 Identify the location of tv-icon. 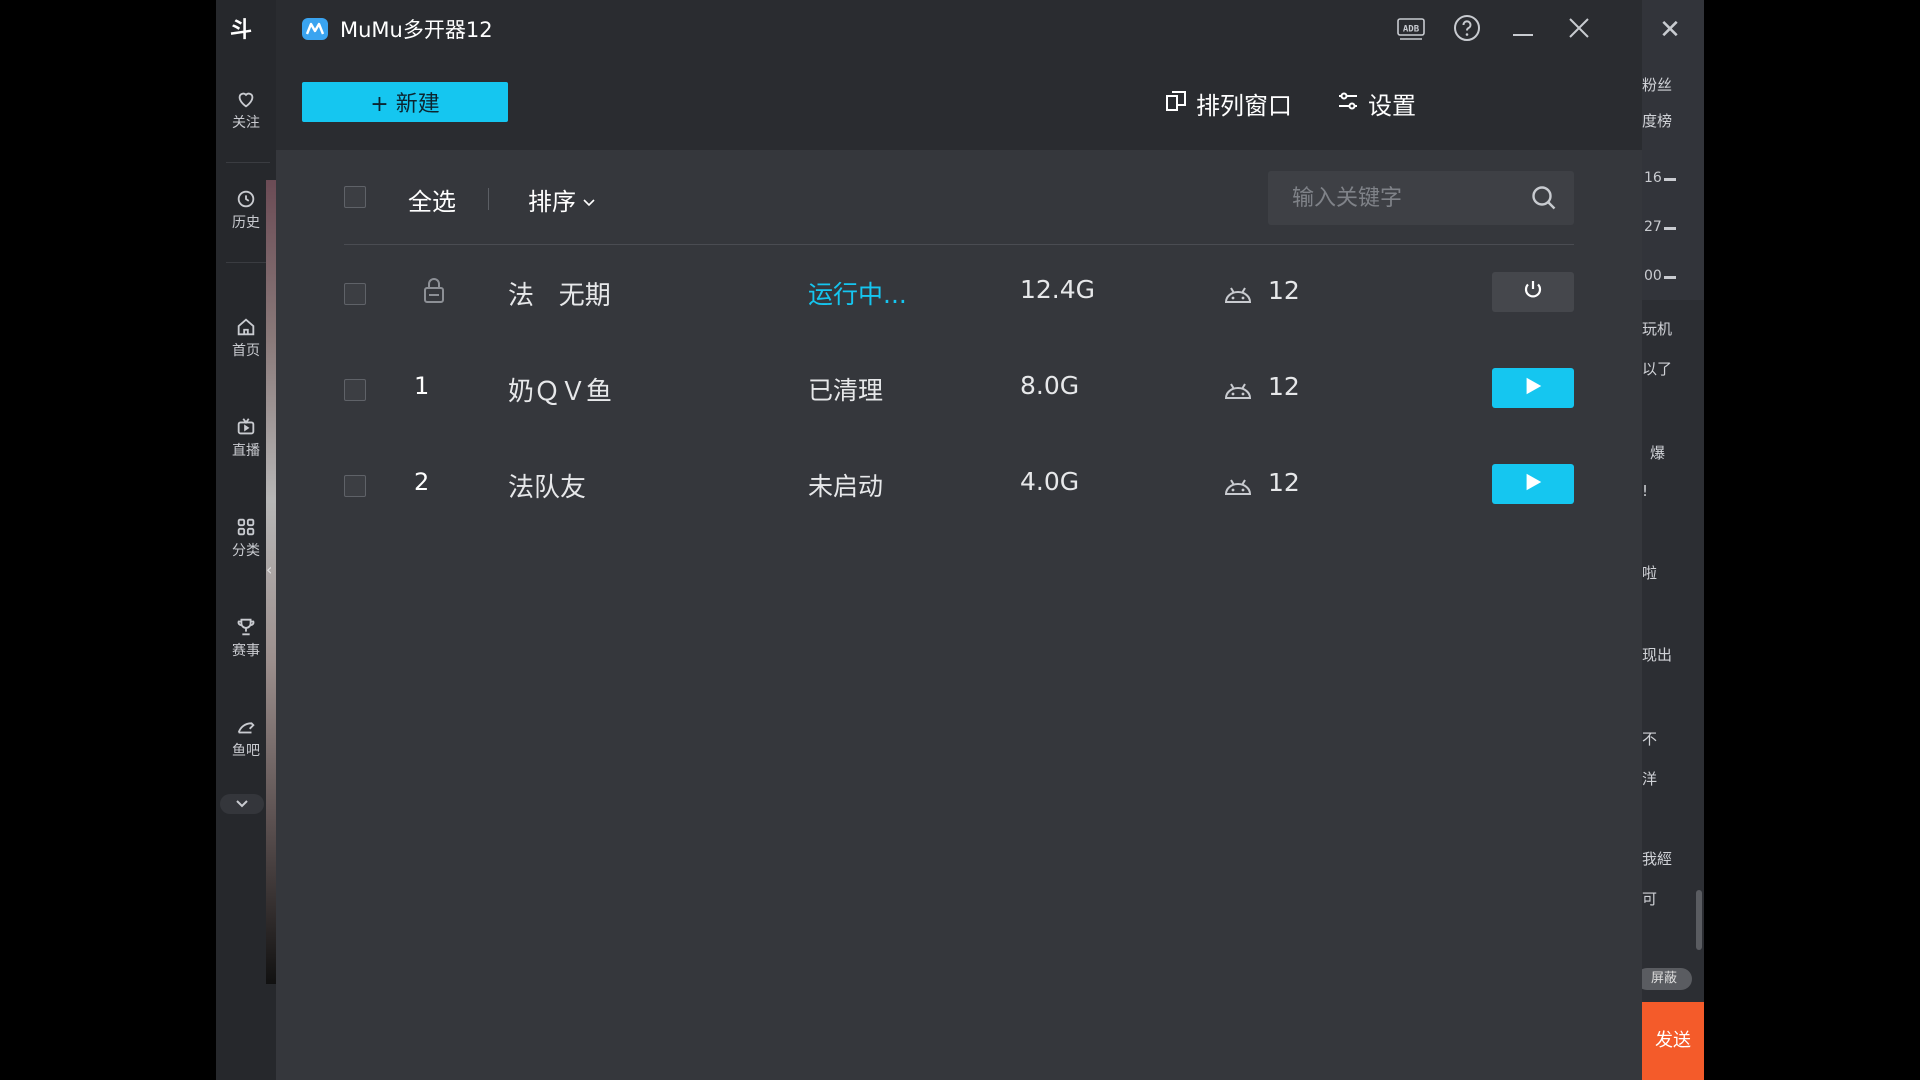
(246, 427).